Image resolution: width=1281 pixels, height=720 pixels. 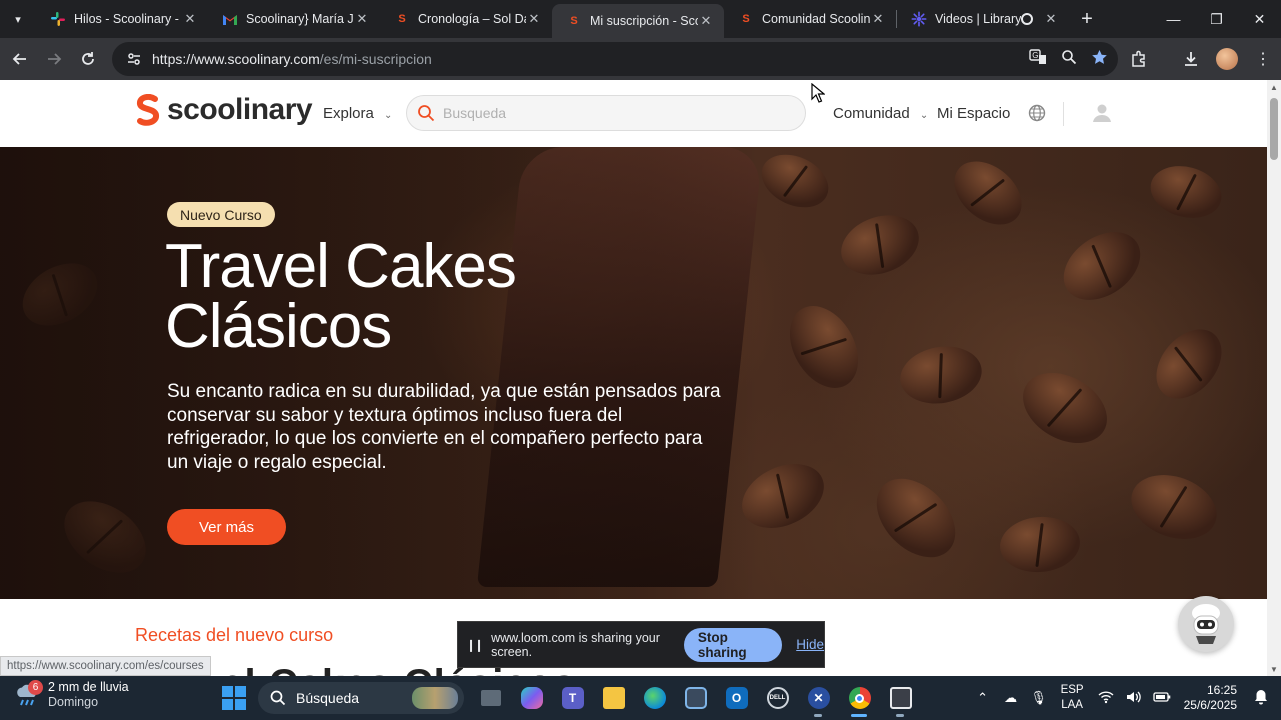 I want to click on tab-title: Cronología – Sol Dan, so click(x=472, y=19).